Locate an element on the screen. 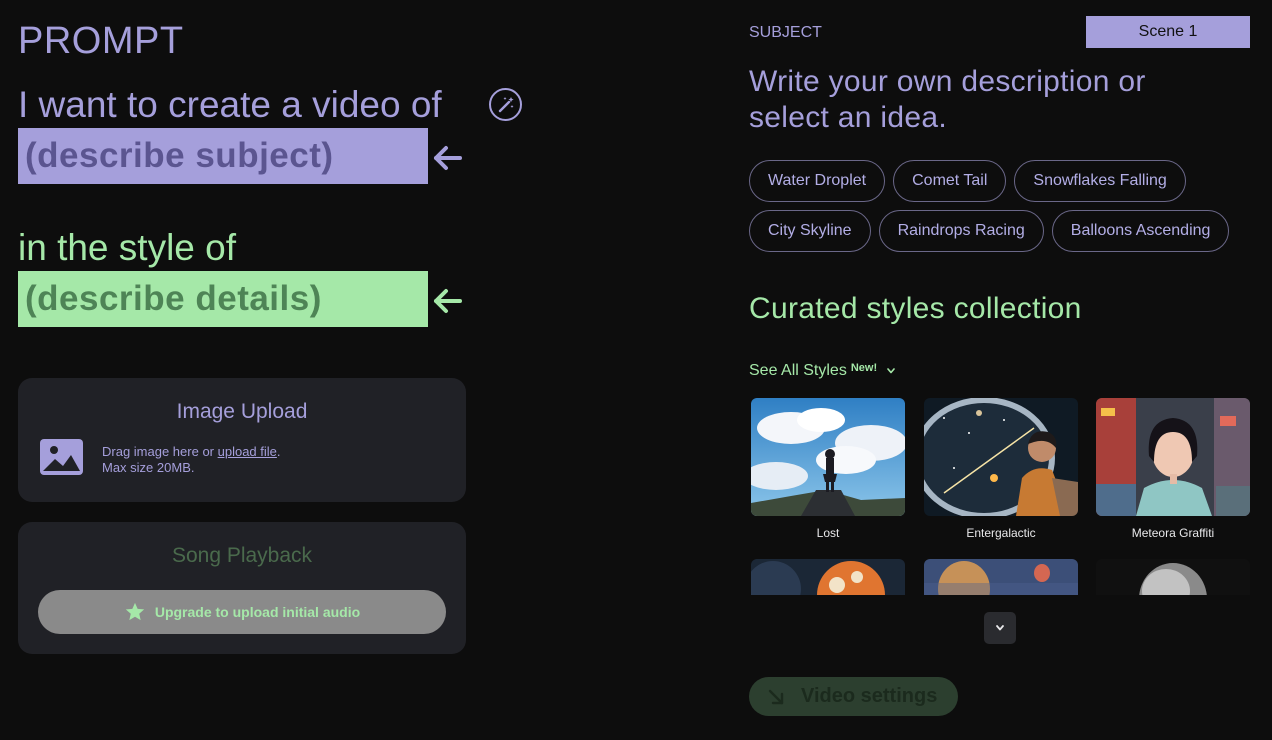  details-input: (describe details) is located at coordinates (223, 299).